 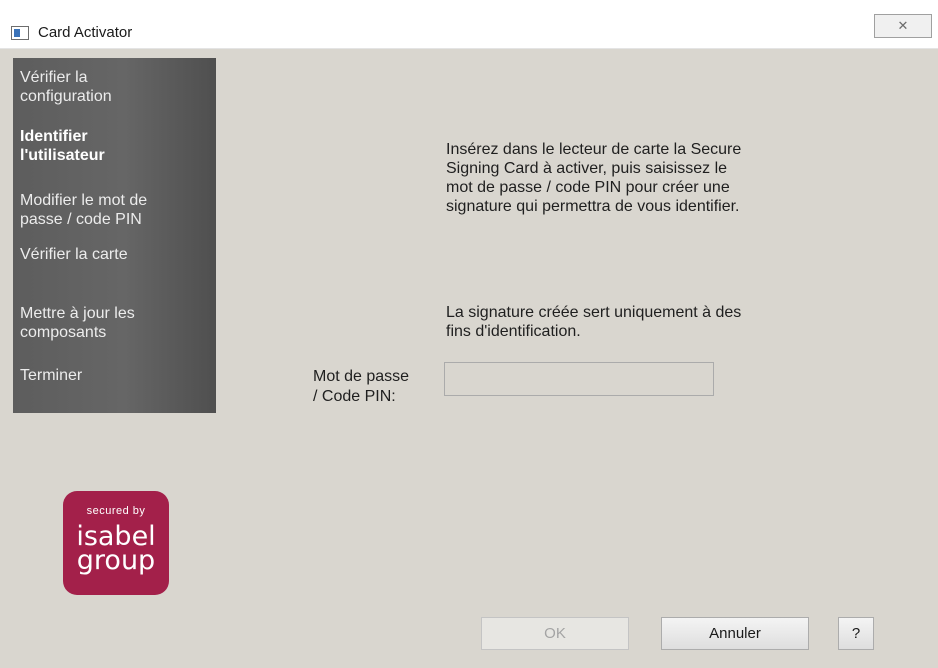 What do you see at coordinates (115, 210) in the screenshot?
I see `sidebar-item-modifier-pin: Modifier le mot de passe / code PIN` at bounding box center [115, 210].